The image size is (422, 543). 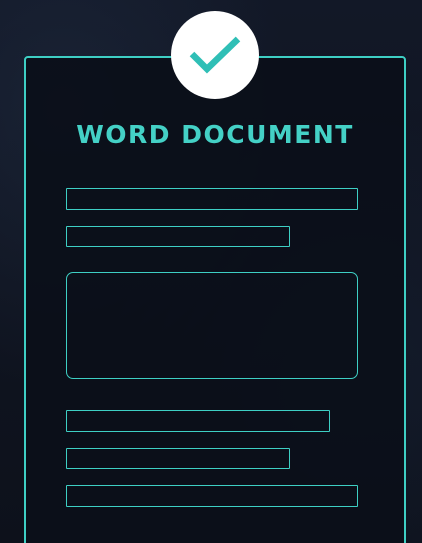 What do you see at coordinates (212, 325) in the screenshot?
I see `placeholder-image-block` at bounding box center [212, 325].